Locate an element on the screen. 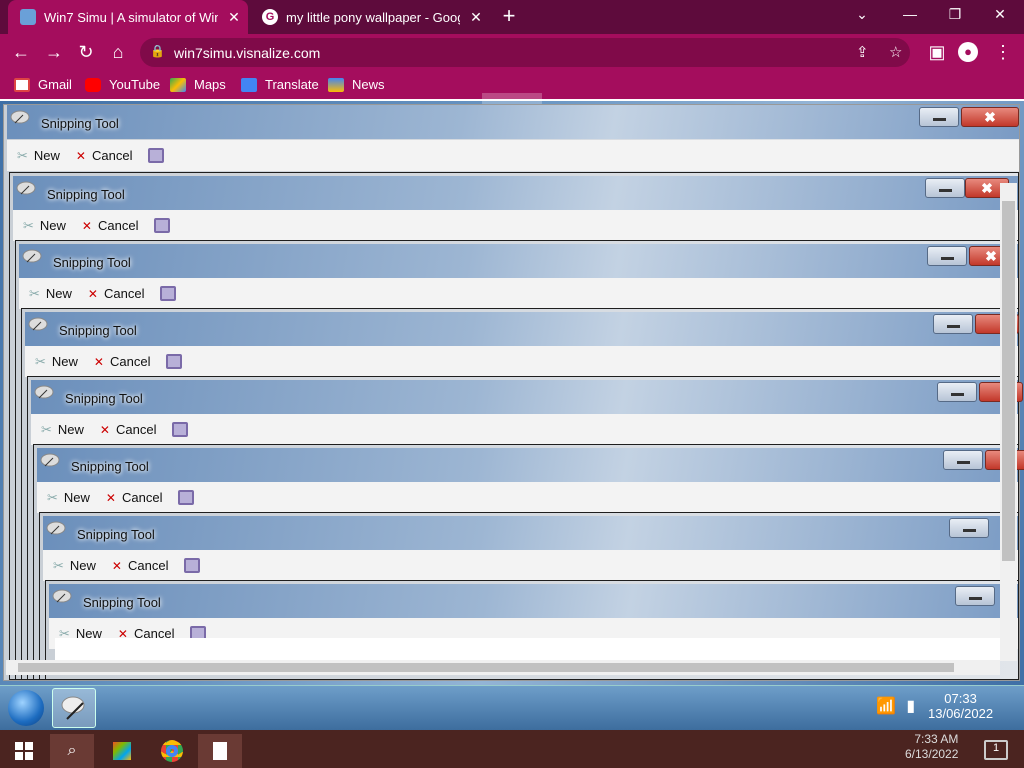  search-button: ⌕ is located at coordinates (72, 751).